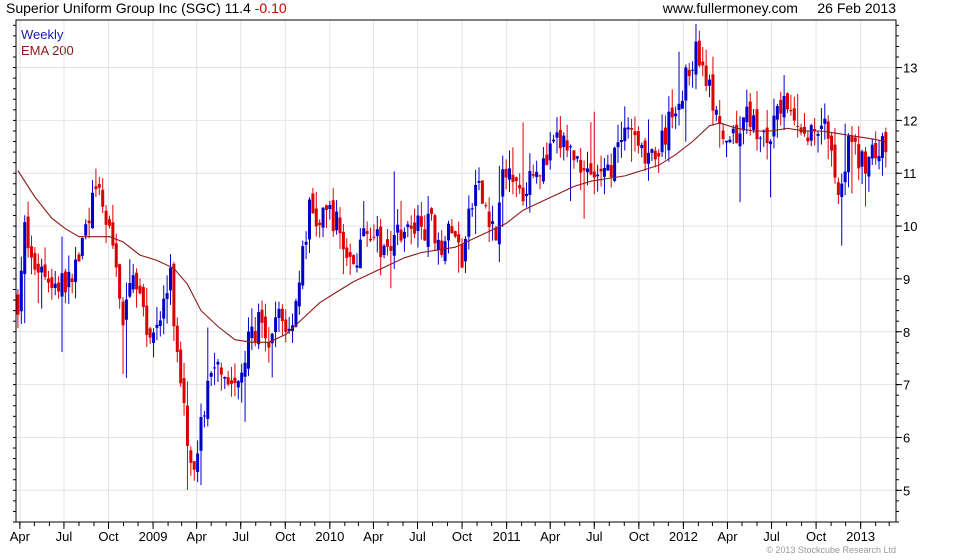  Describe the element at coordinates (906, 490) in the screenshot. I see `y-tick-label: 5` at that location.